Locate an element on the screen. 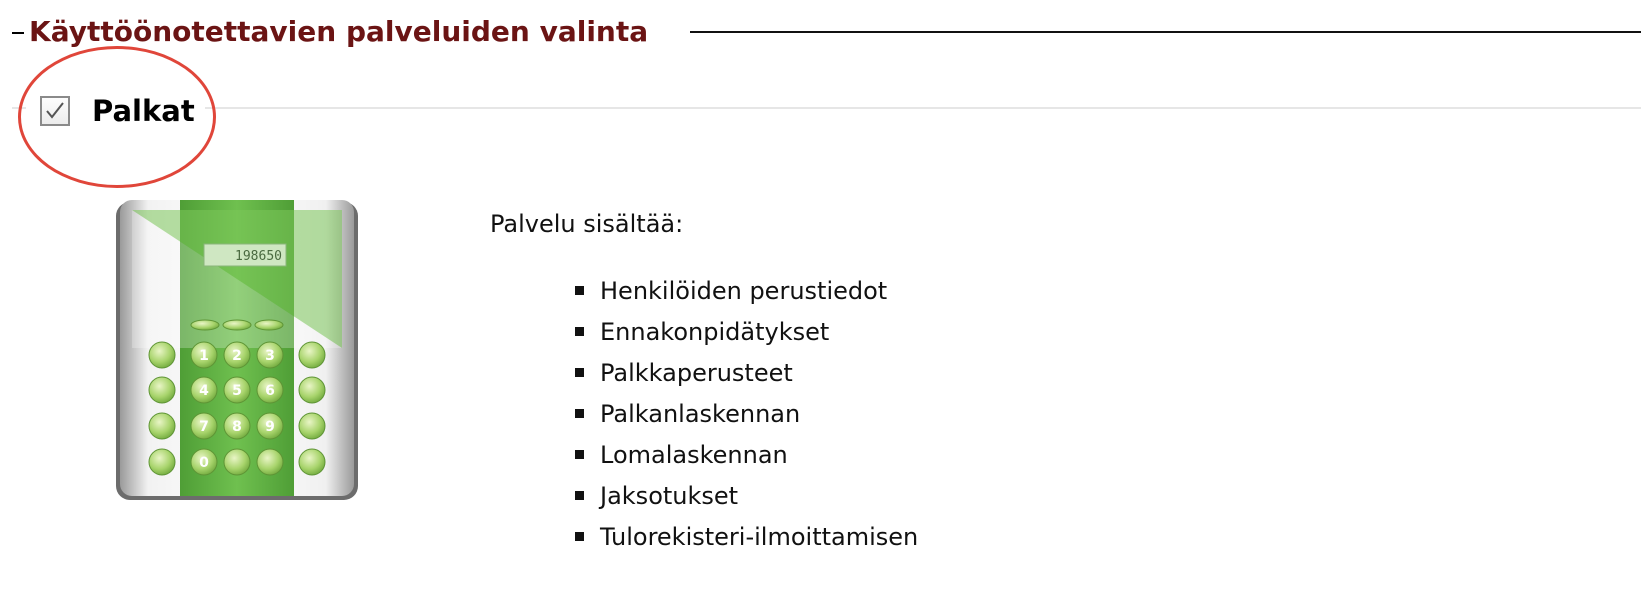 The width and height of the screenshot is (1641, 595). service-divider is located at coordinates (923, 108).